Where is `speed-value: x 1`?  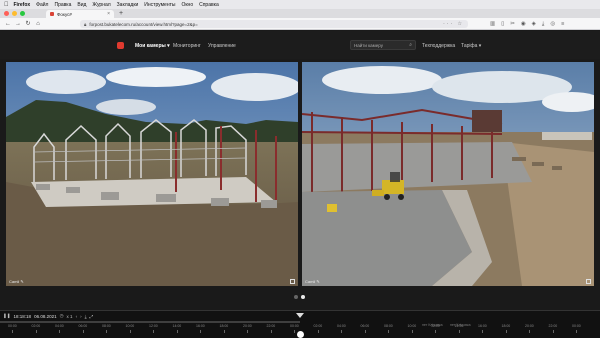 speed-value: x 1 is located at coordinates (70, 316).